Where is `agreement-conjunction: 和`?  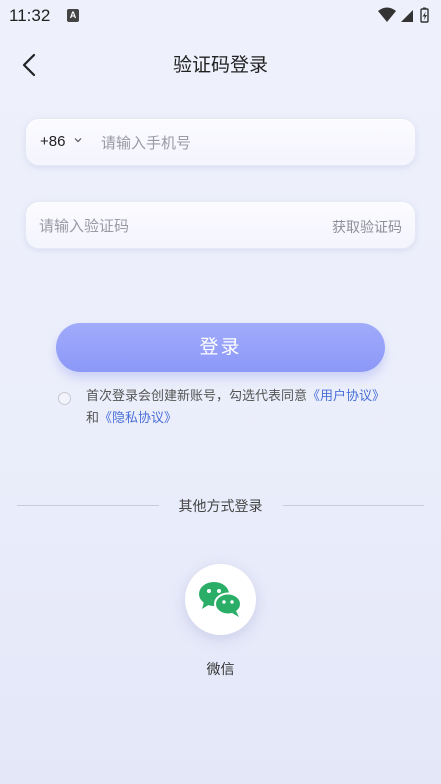
agreement-conjunction: 和 is located at coordinates (93, 418).